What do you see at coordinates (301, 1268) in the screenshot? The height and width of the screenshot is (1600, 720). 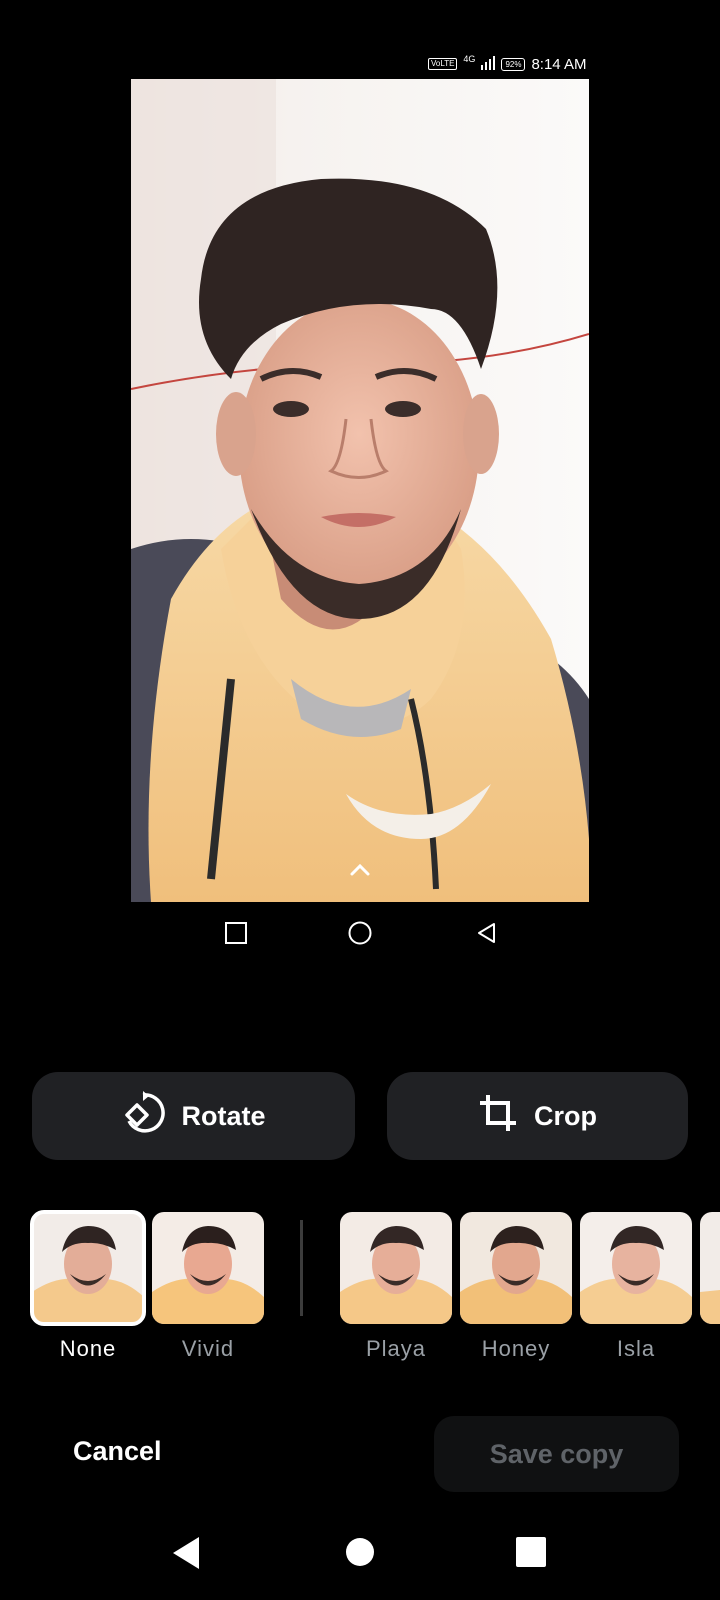 I see `filter-divider` at bounding box center [301, 1268].